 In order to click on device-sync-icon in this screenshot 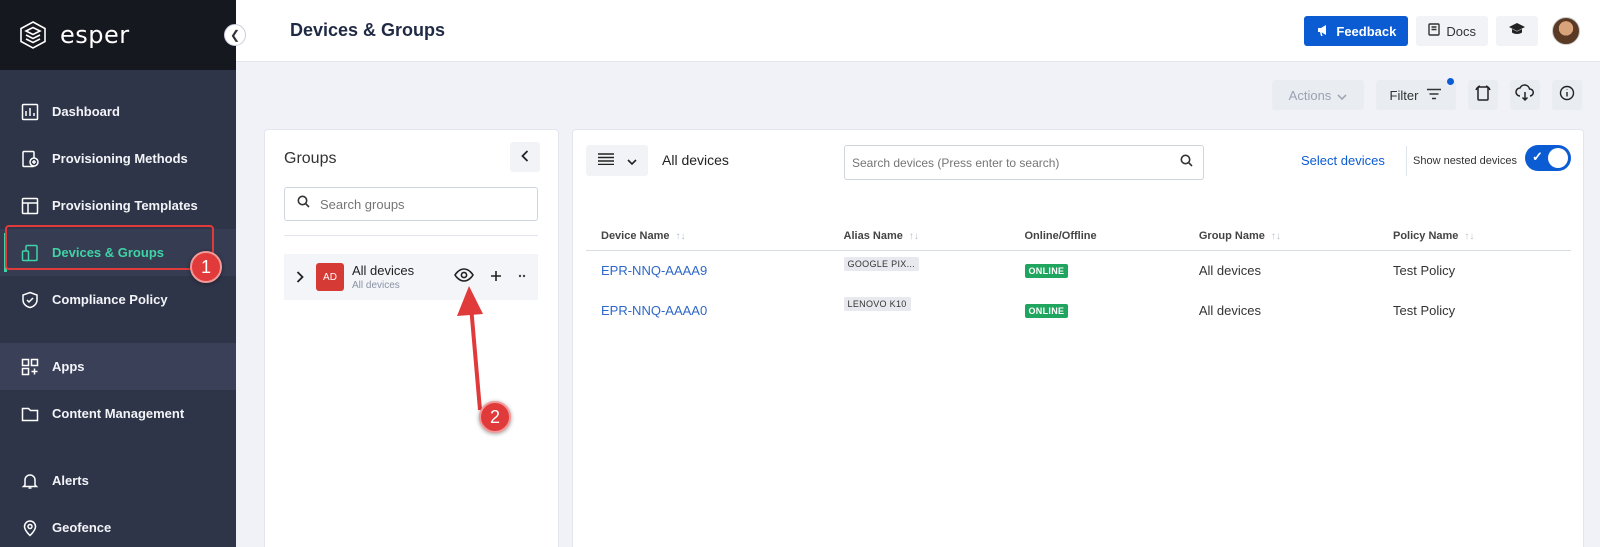, I will do `click(1483, 95)`.